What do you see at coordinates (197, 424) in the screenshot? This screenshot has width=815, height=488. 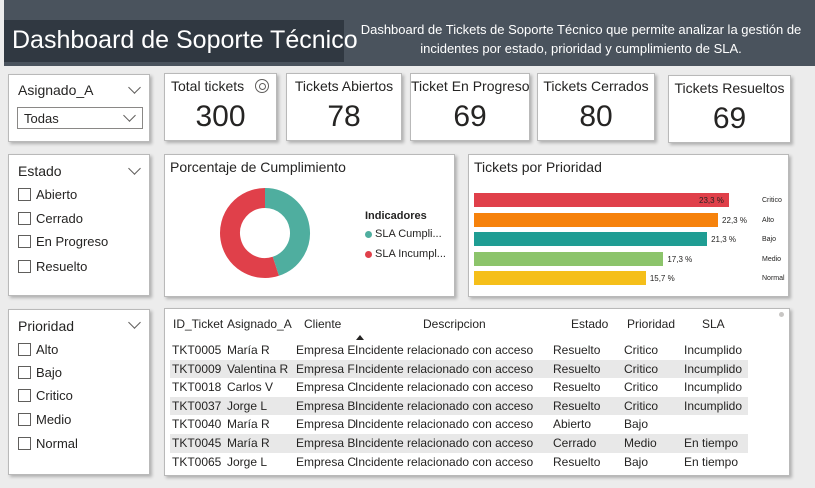 I see `table-cell: TKT0040` at bounding box center [197, 424].